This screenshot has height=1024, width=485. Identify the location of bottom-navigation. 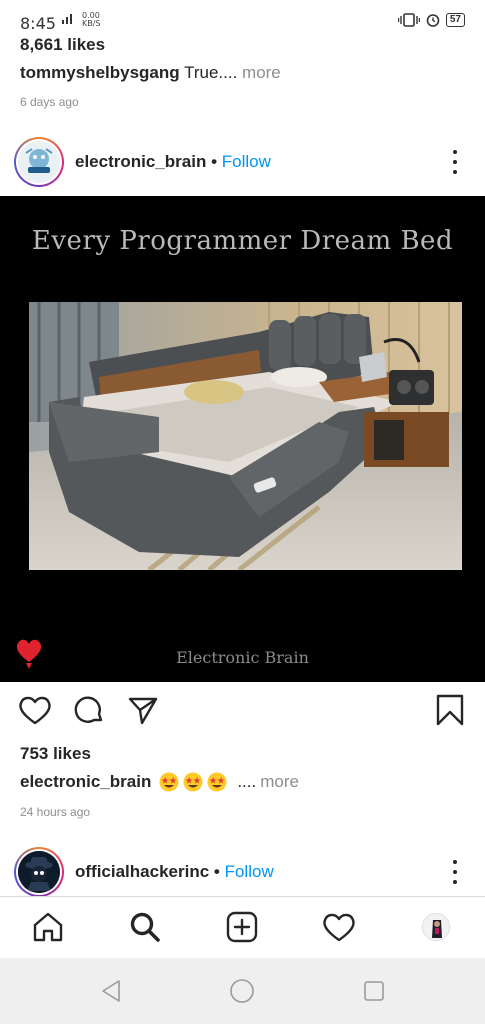
(242, 927).